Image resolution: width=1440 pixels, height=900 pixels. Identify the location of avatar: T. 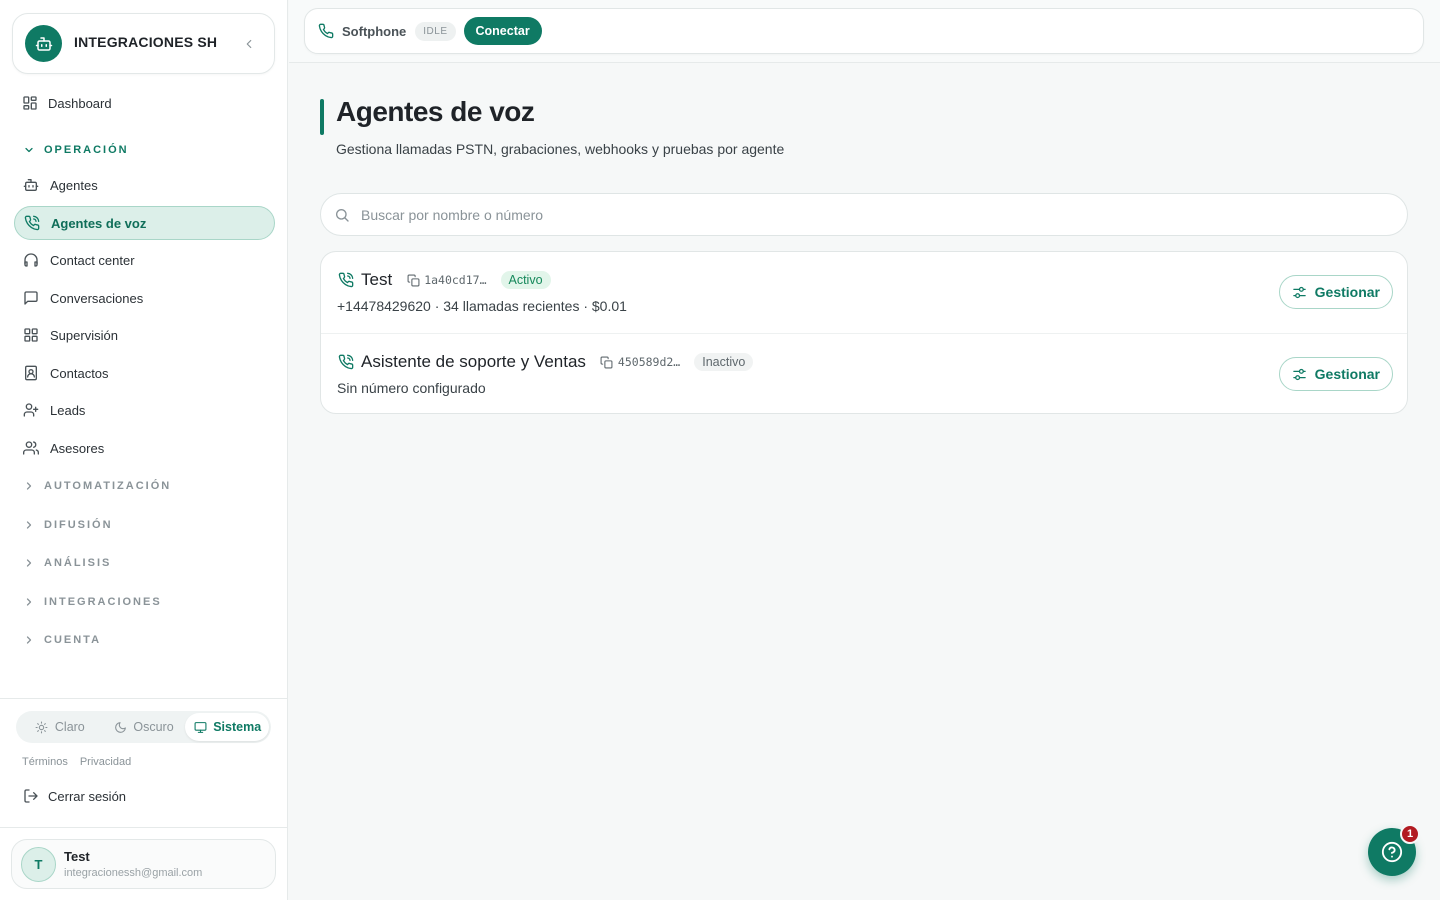
(38, 864).